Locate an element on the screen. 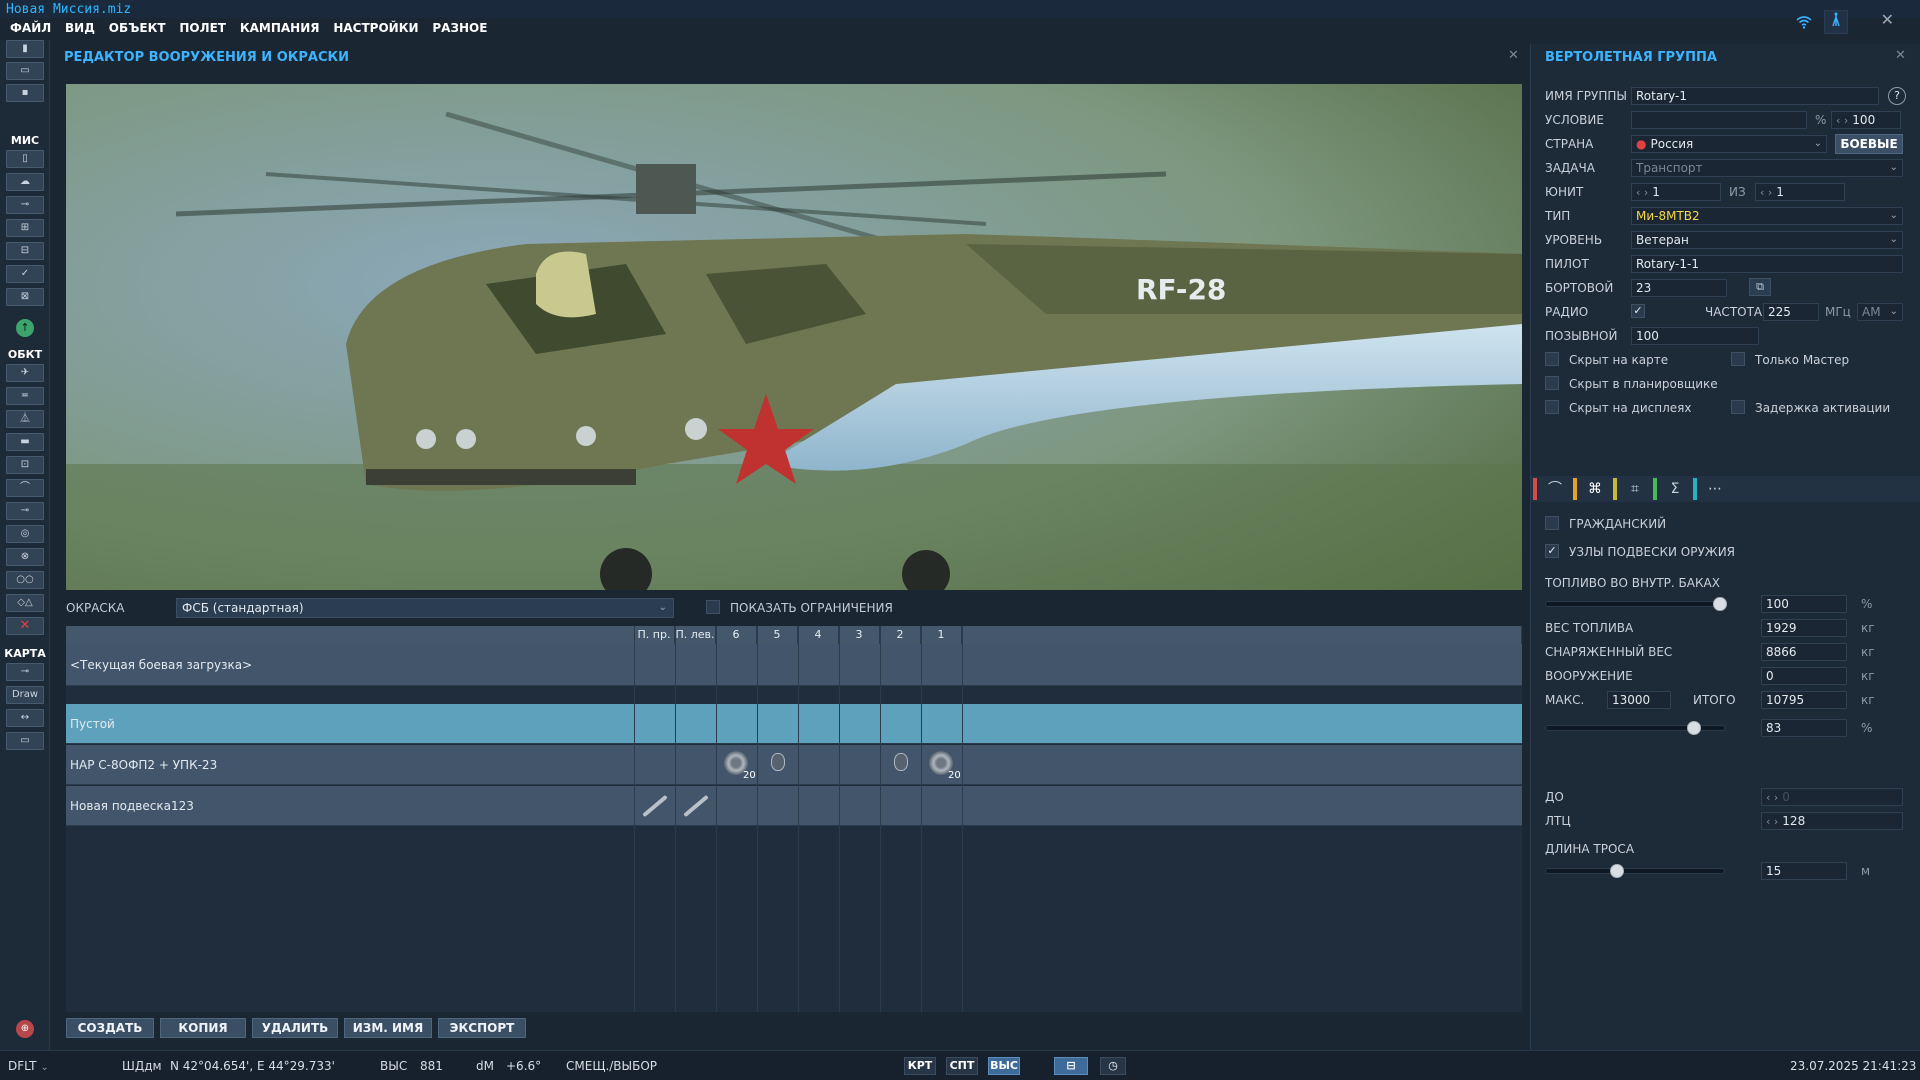 This screenshot has width=1920, height=1080. ship-icon: ⏅ is located at coordinates (25, 419).